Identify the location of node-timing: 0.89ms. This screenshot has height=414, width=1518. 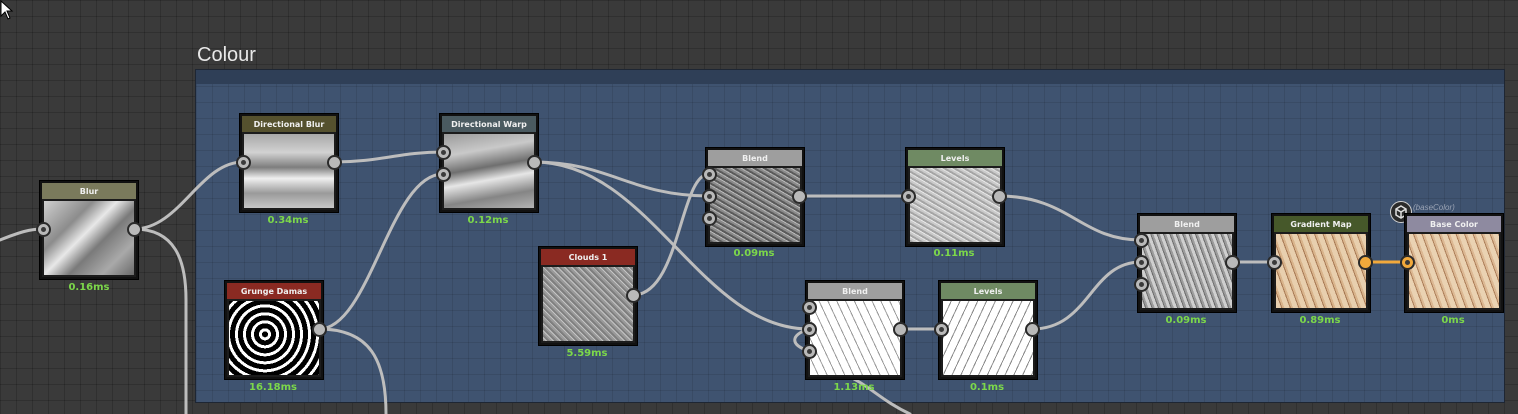
(1320, 320).